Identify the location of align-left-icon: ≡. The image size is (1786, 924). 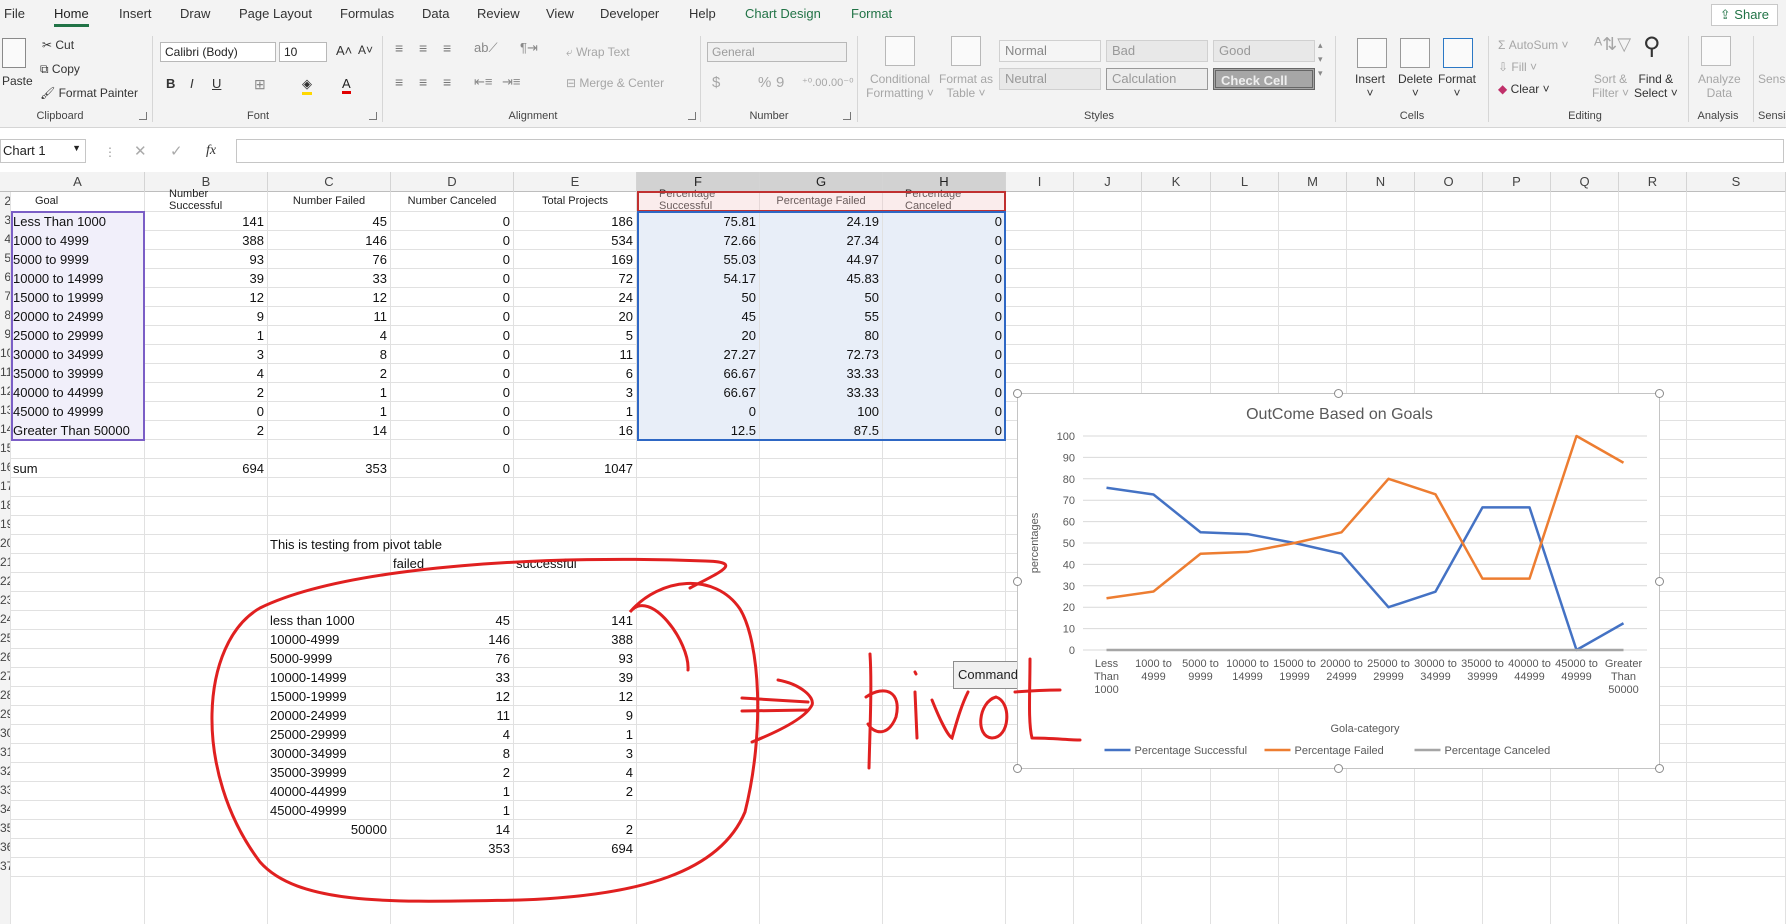
(399, 82).